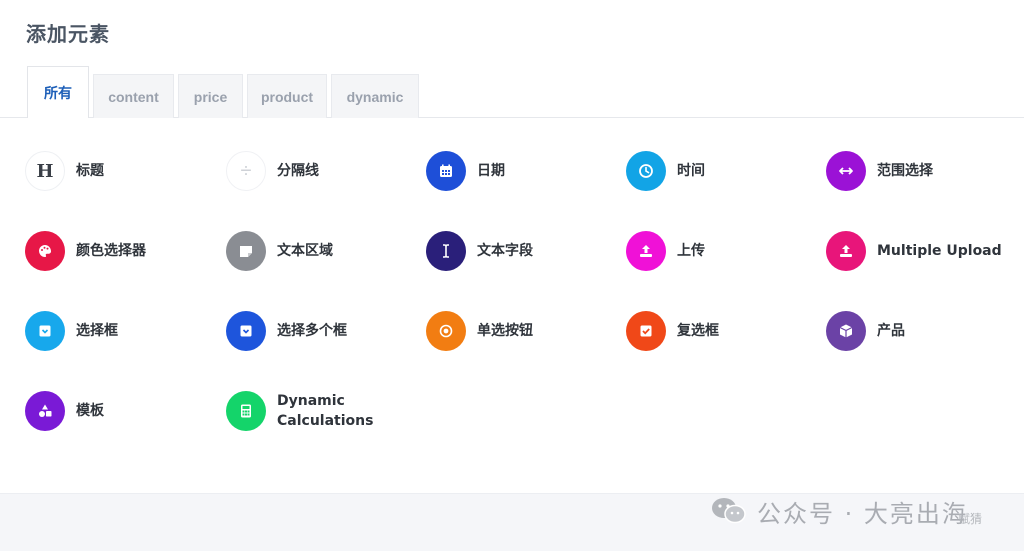  What do you see at coordinates (691, 251) in the screenshot?
I see `element-label: 上传` at bounding box center [691, 251].